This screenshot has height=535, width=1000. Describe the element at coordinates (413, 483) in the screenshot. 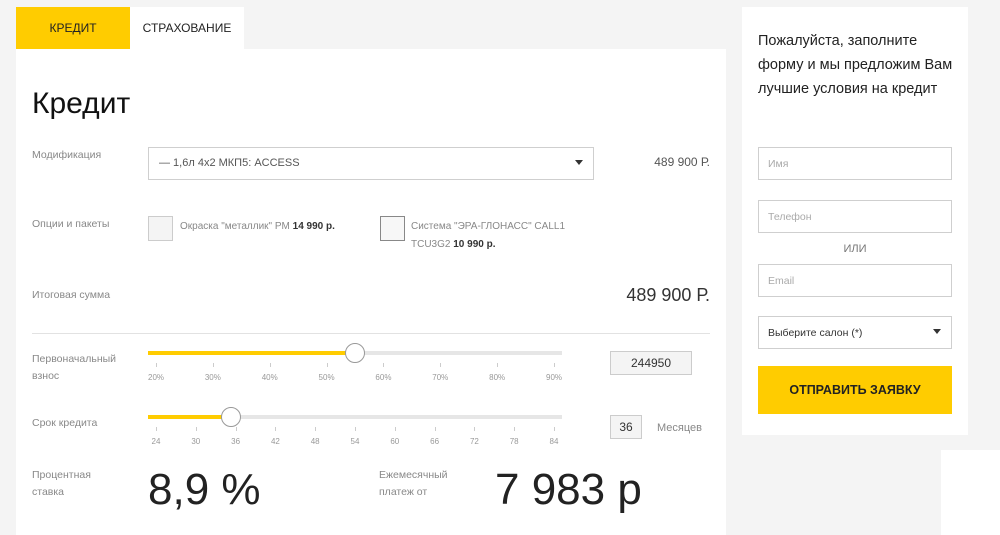

I see `monthly-label: Ежемесячный платеж от` at that location.